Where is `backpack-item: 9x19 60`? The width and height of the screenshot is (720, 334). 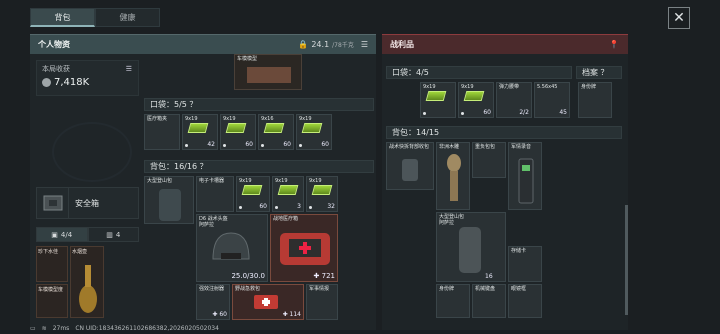
backpack-item: 9x19 60 is located at coordinates (253, 194).